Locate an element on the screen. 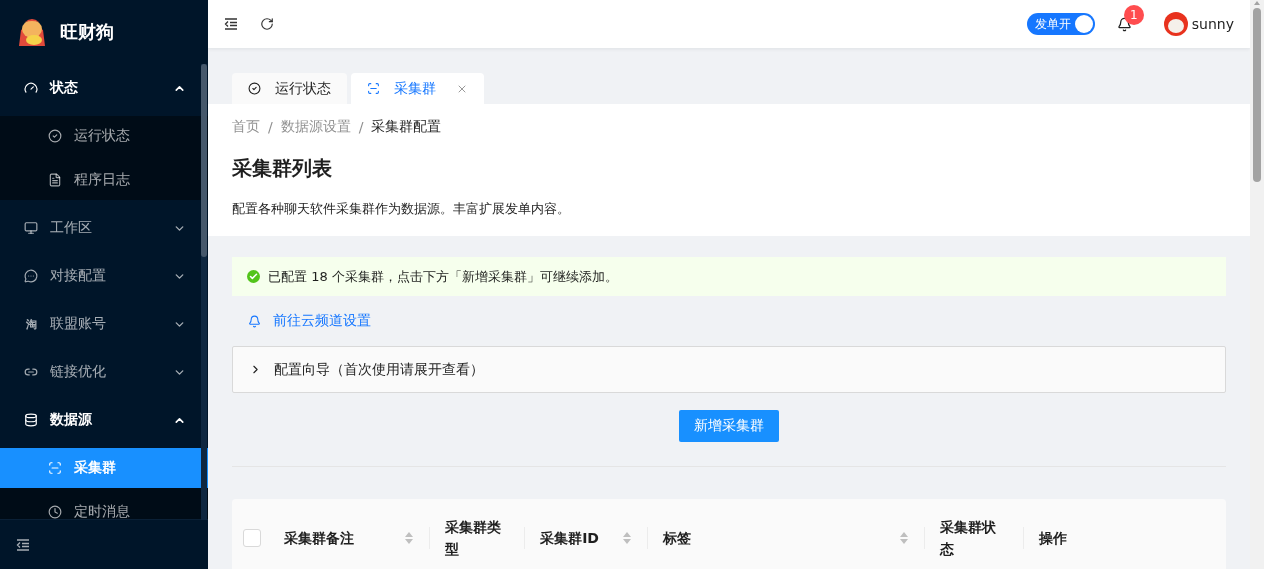 This screenshot has height=569, width=1264. menu-item: 数据源 is located at coordinates (104, 420).